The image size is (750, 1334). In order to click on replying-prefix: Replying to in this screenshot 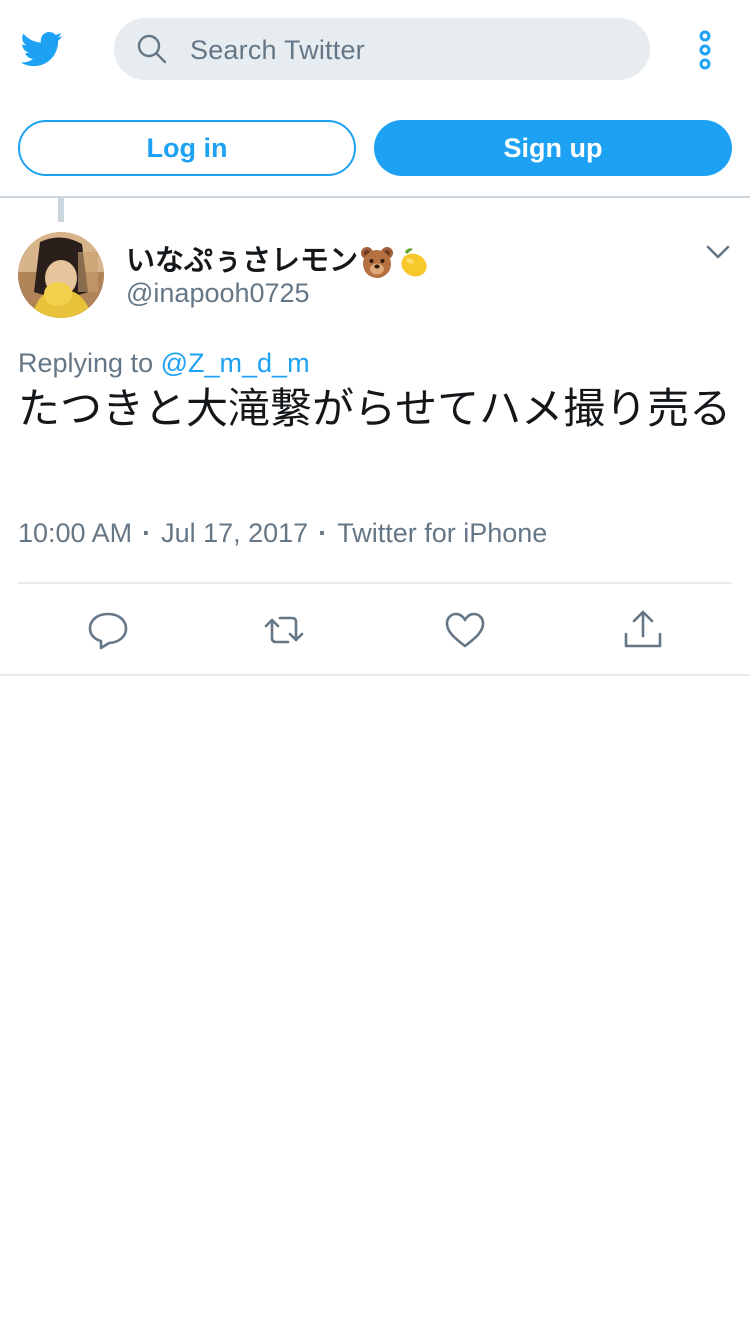, I will do `click(86, 363)`.